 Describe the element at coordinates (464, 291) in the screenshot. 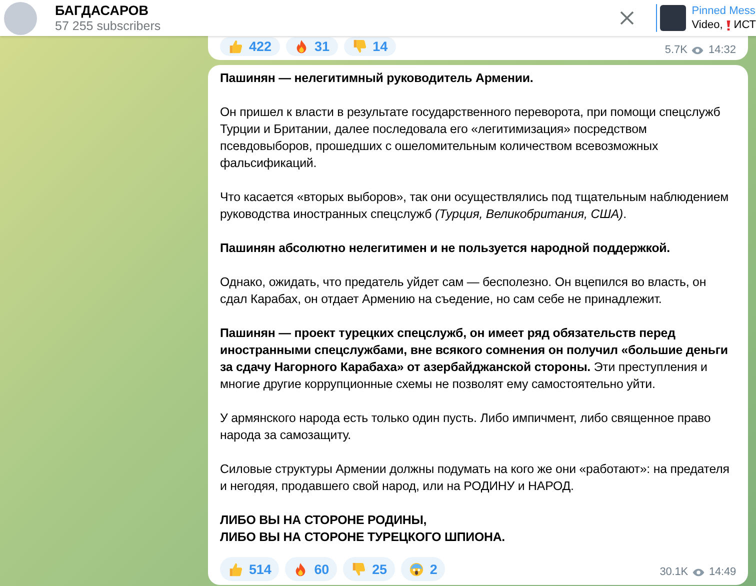

I see `message-paragraph: Однако, ожидать, что предатель уйдет сам — бесполезно. Он вцепился во власть, он сдал Карабах, он отдает Армению на съедение, но сам себе не принадлежит.` at that location.